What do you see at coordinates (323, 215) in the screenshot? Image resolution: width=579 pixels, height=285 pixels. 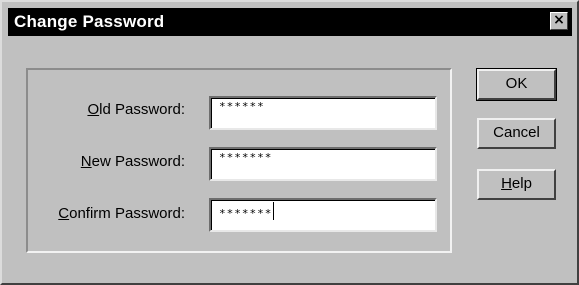 I see `confirm-password-field: *******` at bounding box center [323, 215].